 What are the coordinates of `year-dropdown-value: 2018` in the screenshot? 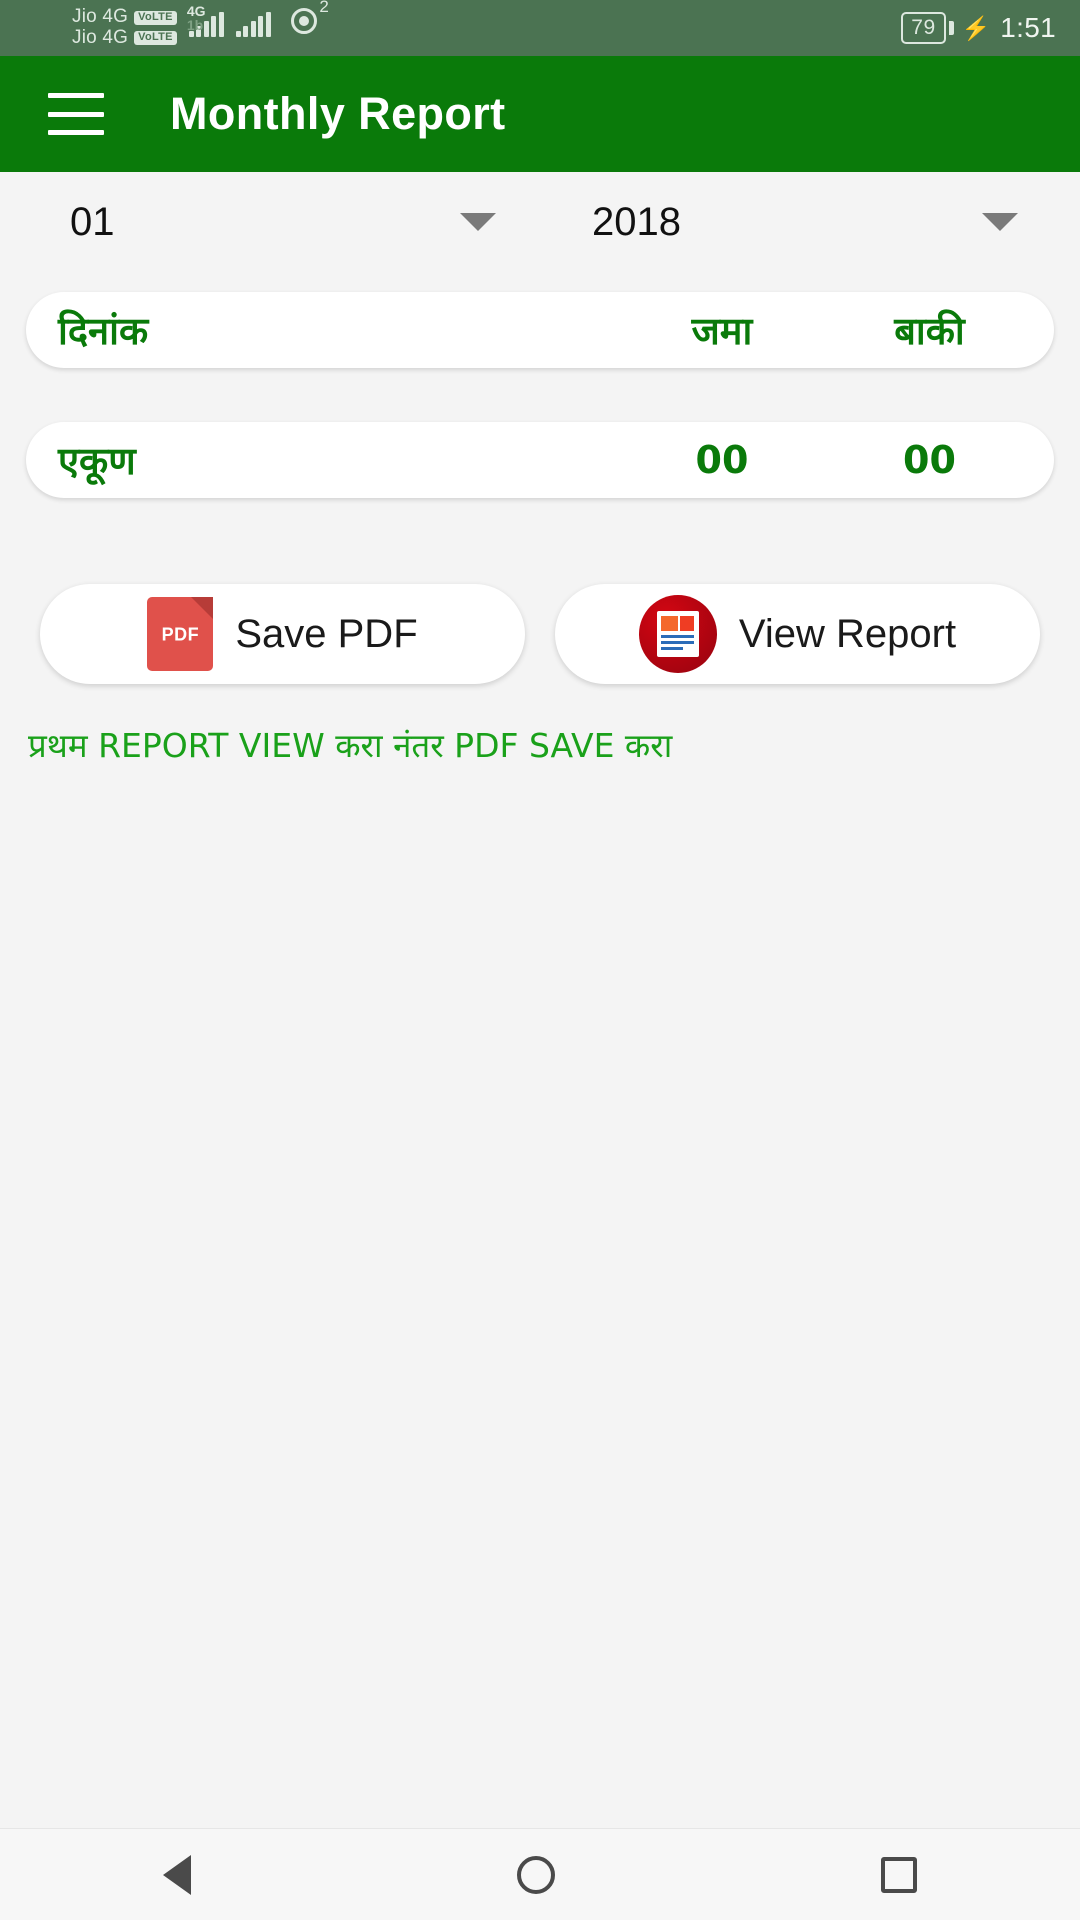 It's located at (636, 221).